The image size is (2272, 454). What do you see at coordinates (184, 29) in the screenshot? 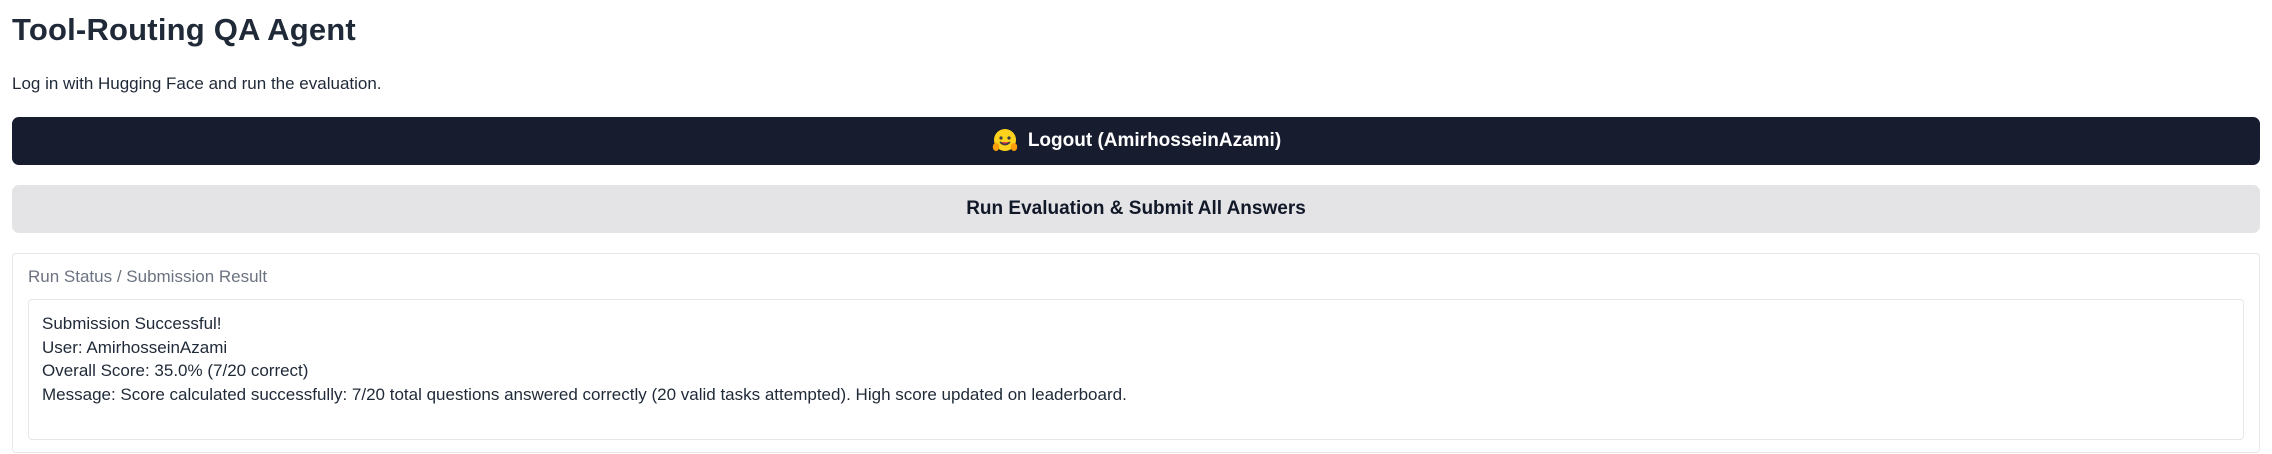
I see `page-title: Tool-Routing QA Agent` at bounding box center [184, 29].